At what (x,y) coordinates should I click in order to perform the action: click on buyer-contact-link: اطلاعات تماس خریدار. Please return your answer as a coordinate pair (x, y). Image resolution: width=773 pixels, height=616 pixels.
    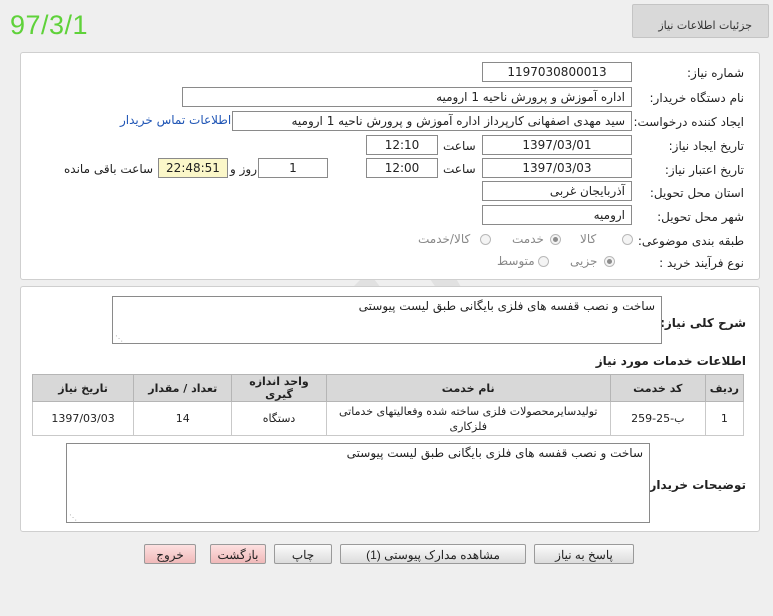
    Looking at the image, I should click on (175, 120).